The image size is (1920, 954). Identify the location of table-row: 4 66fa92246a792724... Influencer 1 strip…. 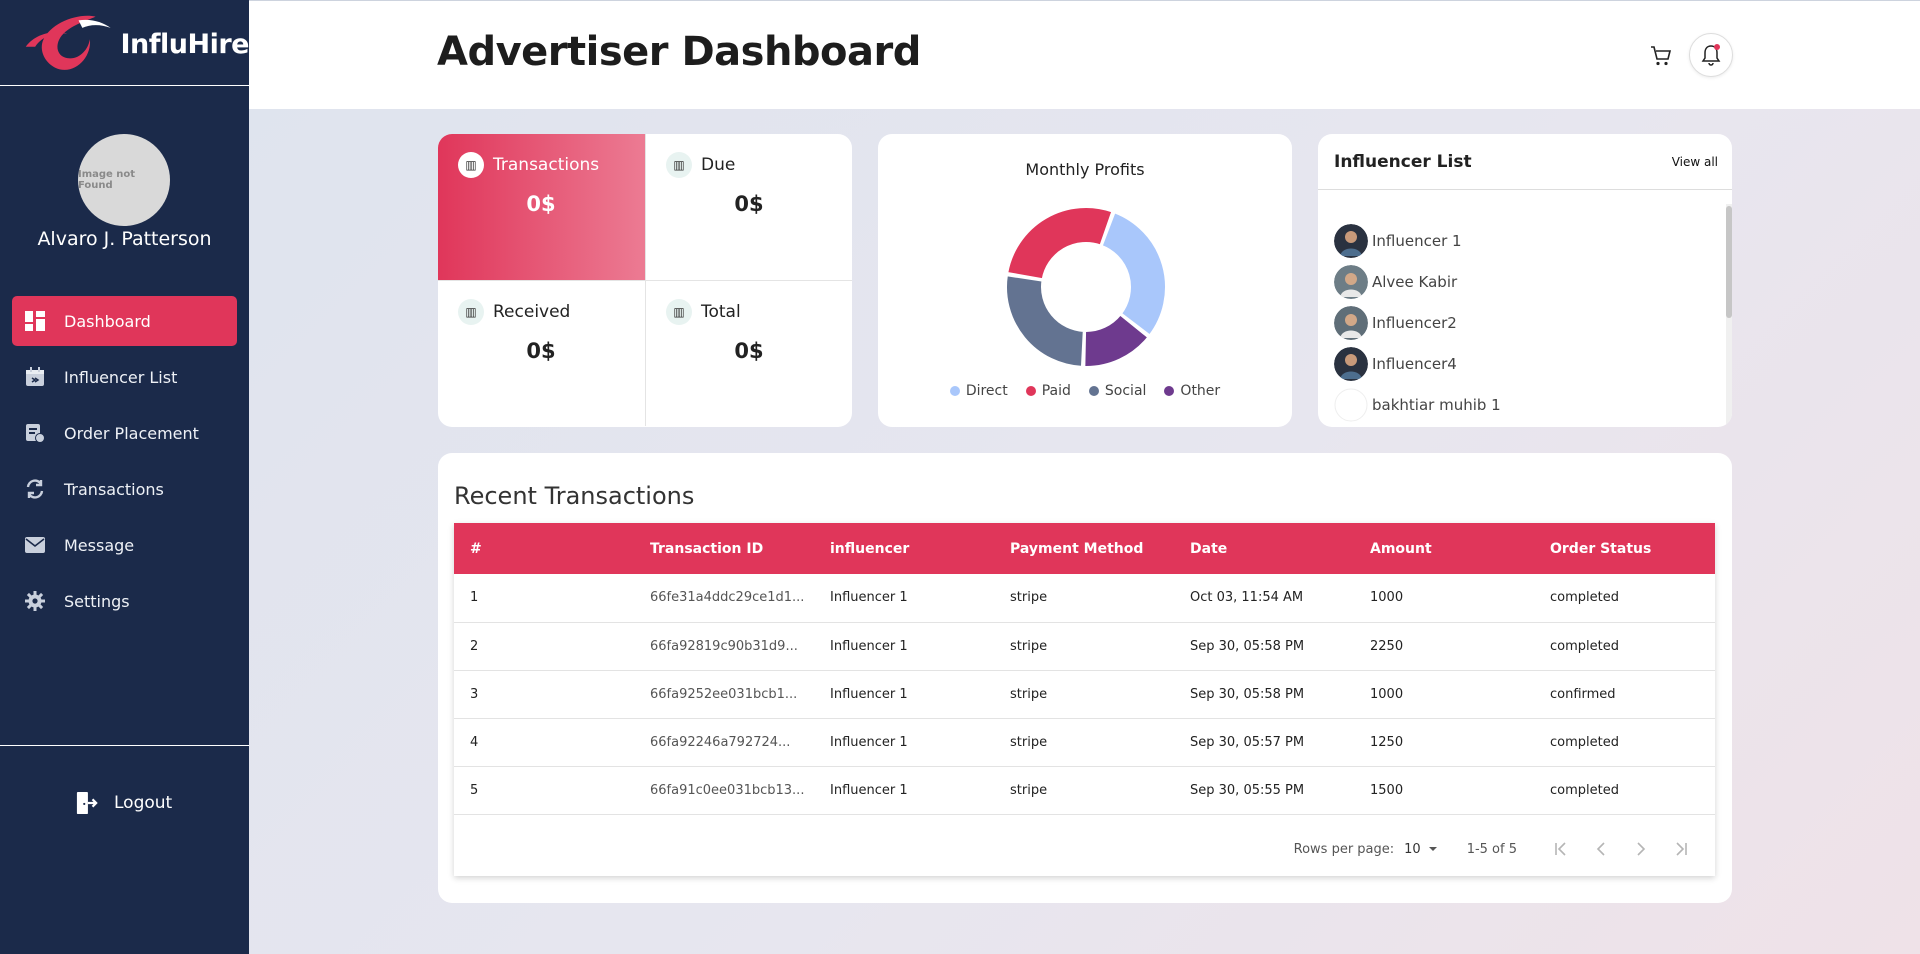
(1084, 742).